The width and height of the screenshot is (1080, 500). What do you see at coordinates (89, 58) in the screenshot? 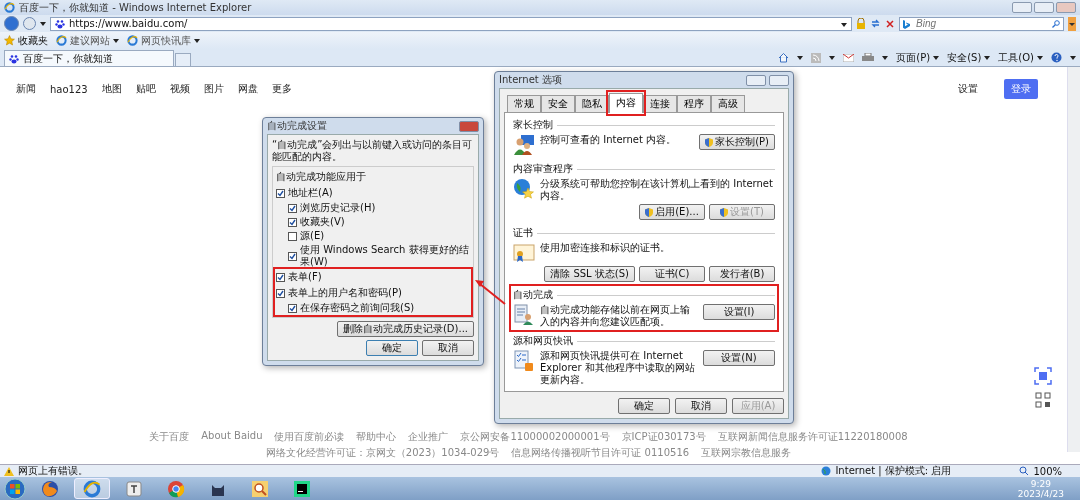
I see `browser-tab: 百度一下，你就知道` at bounding box center [89, 58].